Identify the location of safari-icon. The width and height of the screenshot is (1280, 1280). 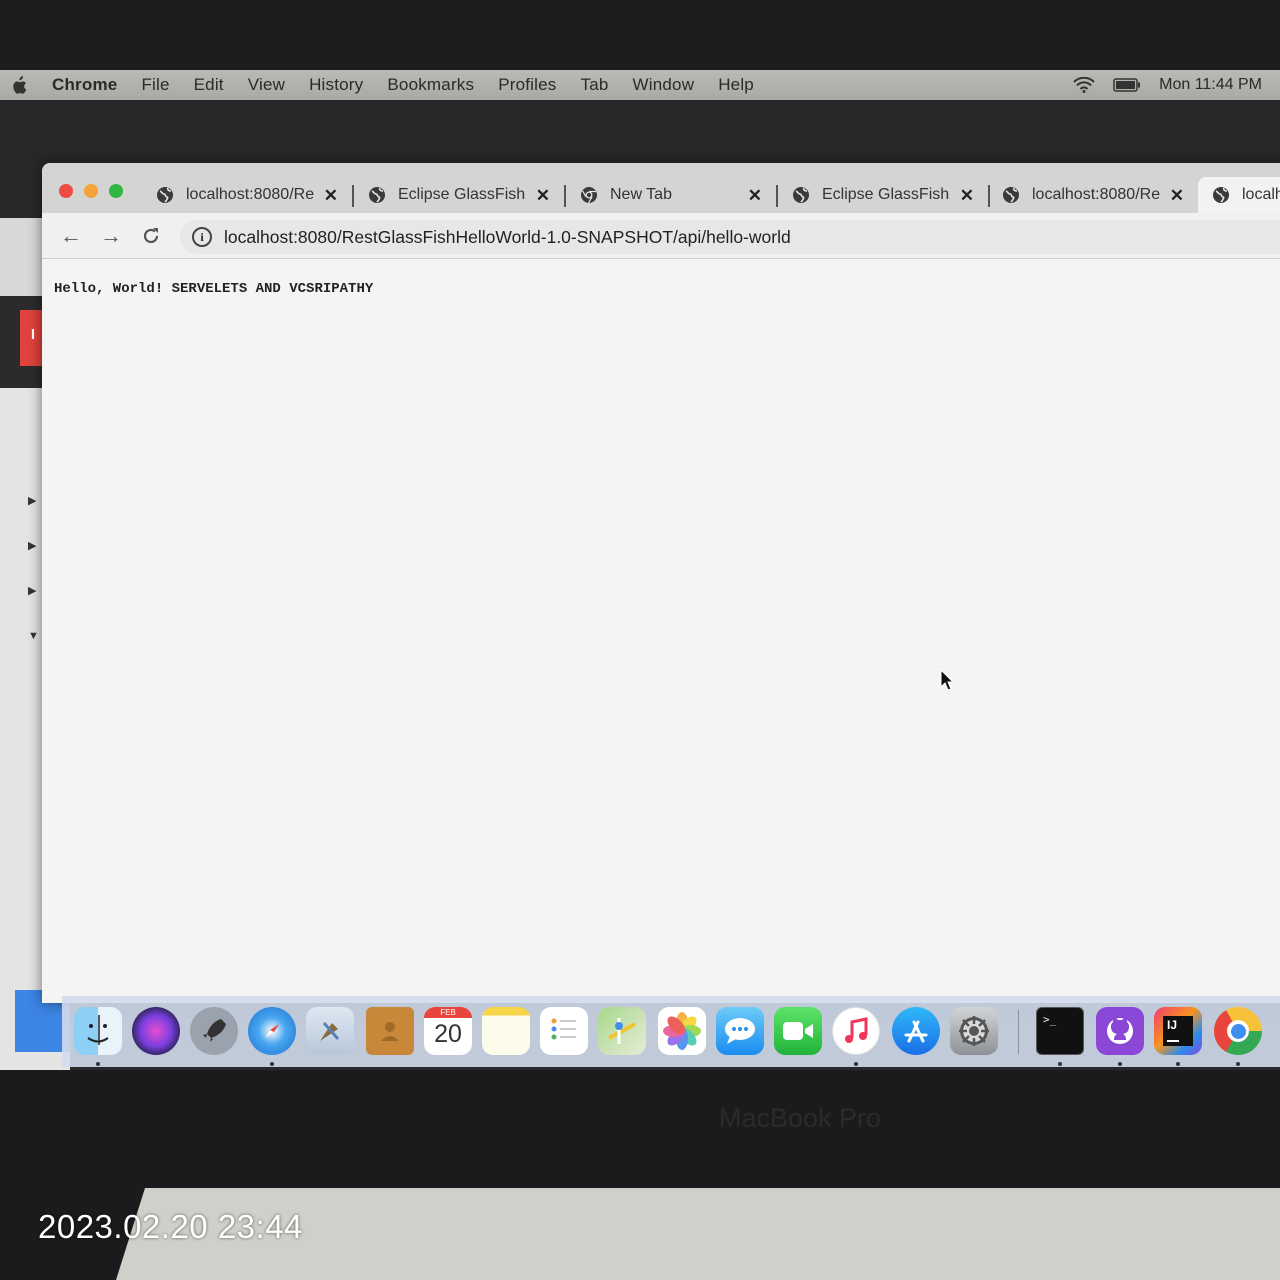
(272, 1031).